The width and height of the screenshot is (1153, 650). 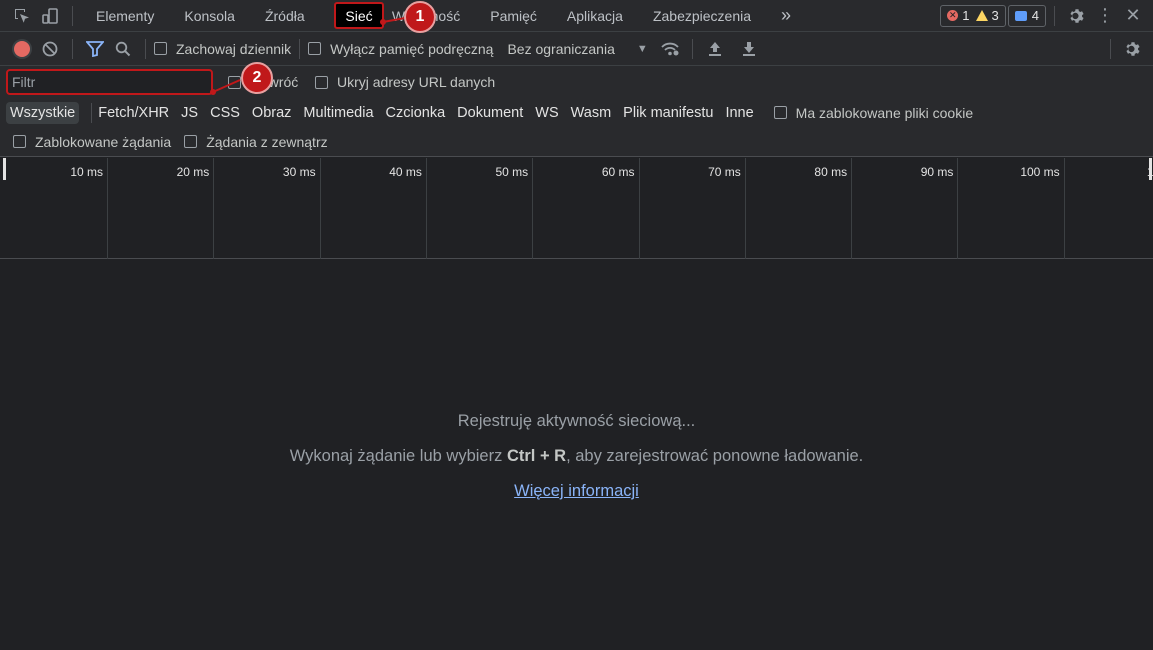 I want to click on blocked-requests-checkbox: Zablokowane żądania, so click(x=92, y=142).